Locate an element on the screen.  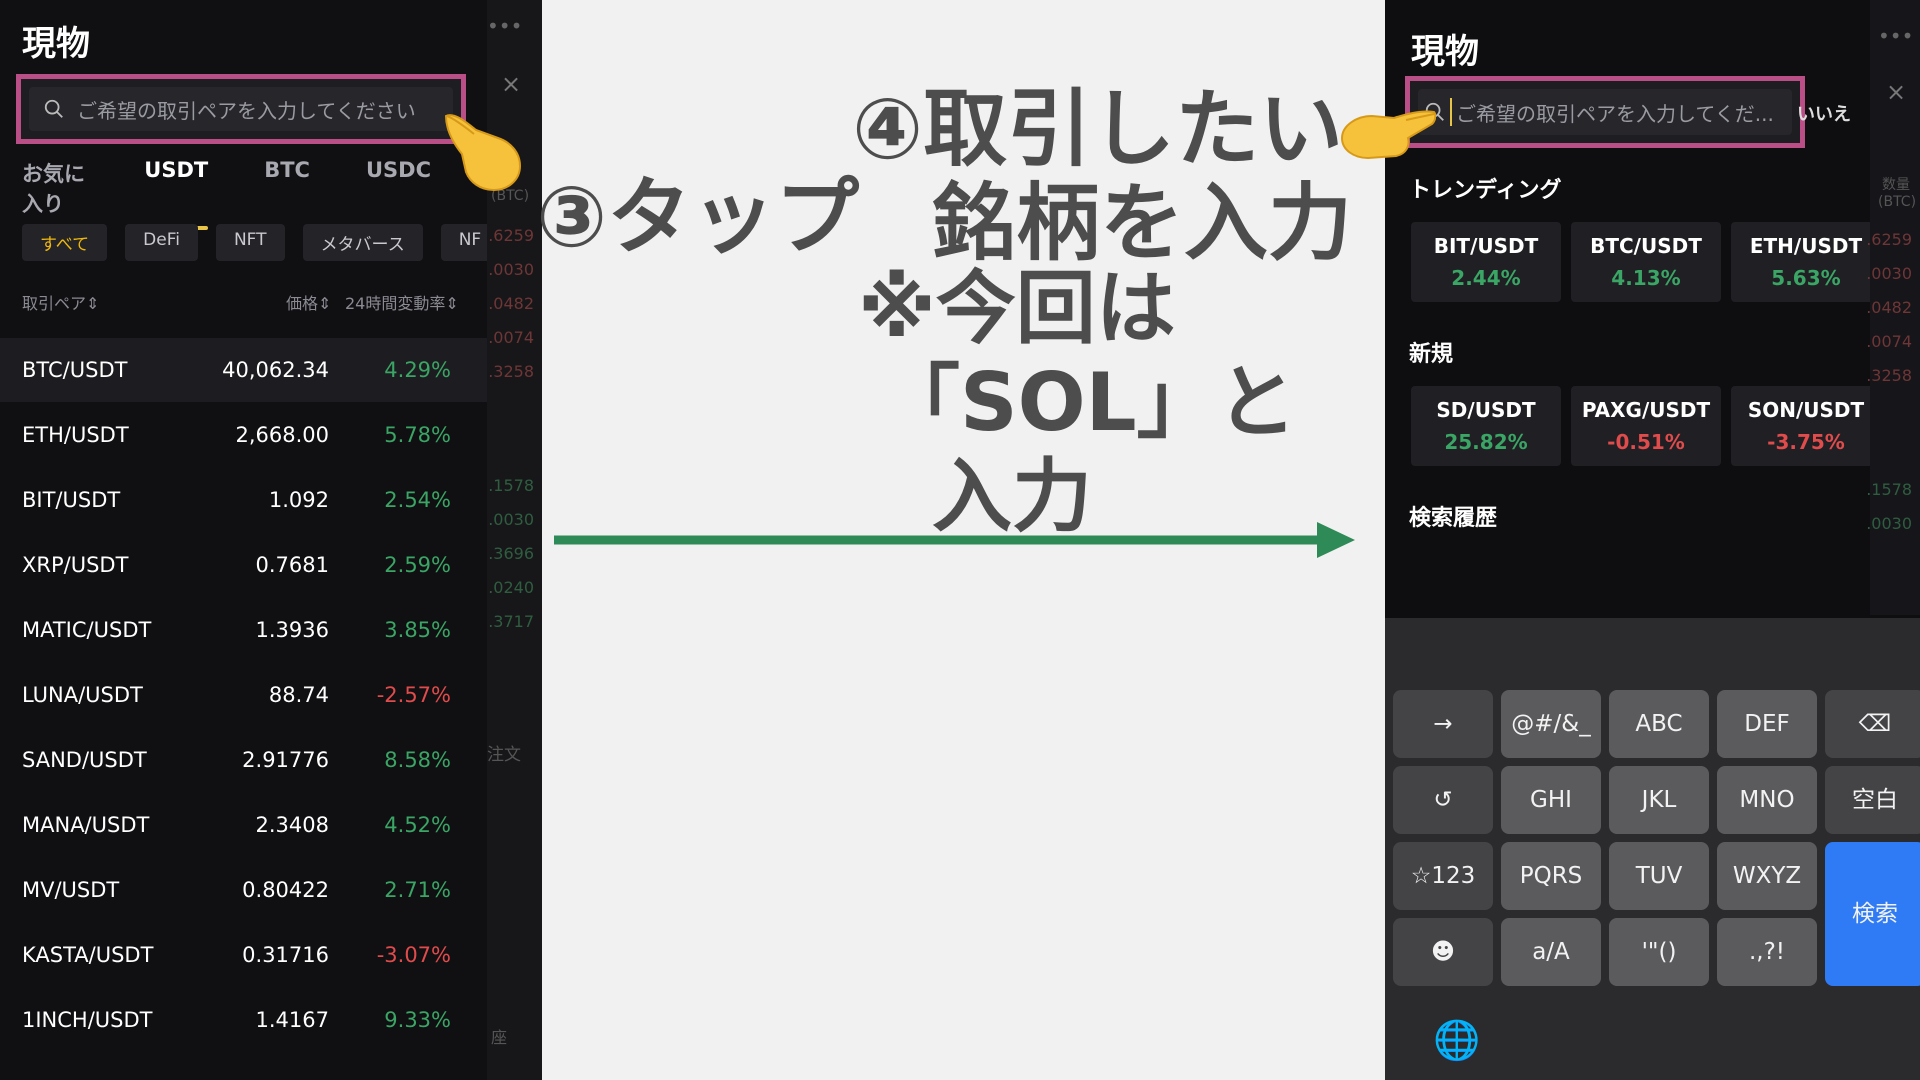
card-change: -0.51% is located at coordinates (1646, 442).